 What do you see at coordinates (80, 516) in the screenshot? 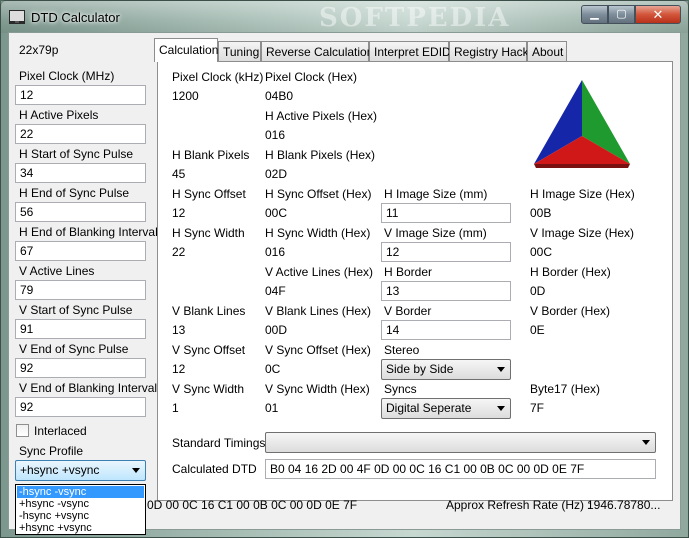
I see `dropdown-option: -hsync +vsync` at bounding box center [80, 516].